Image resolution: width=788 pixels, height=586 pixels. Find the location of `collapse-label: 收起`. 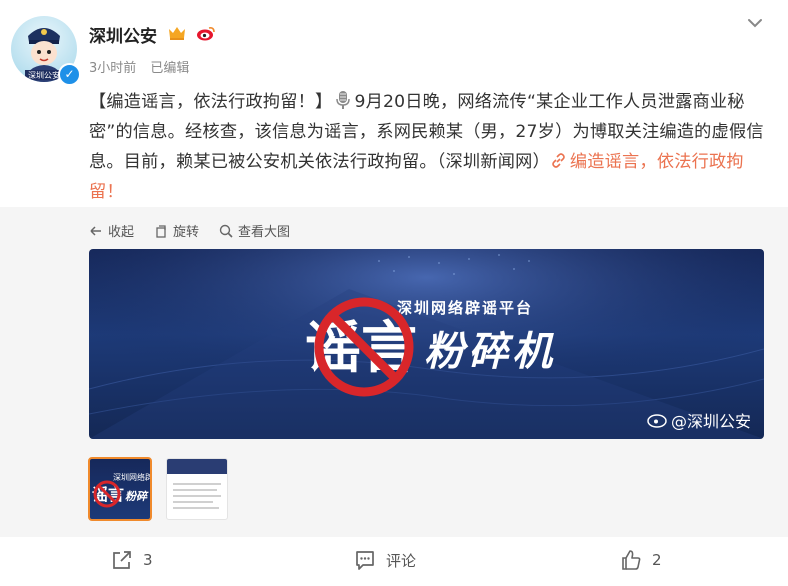

collapse-label: 收起 is located at coordinates (121, 232).